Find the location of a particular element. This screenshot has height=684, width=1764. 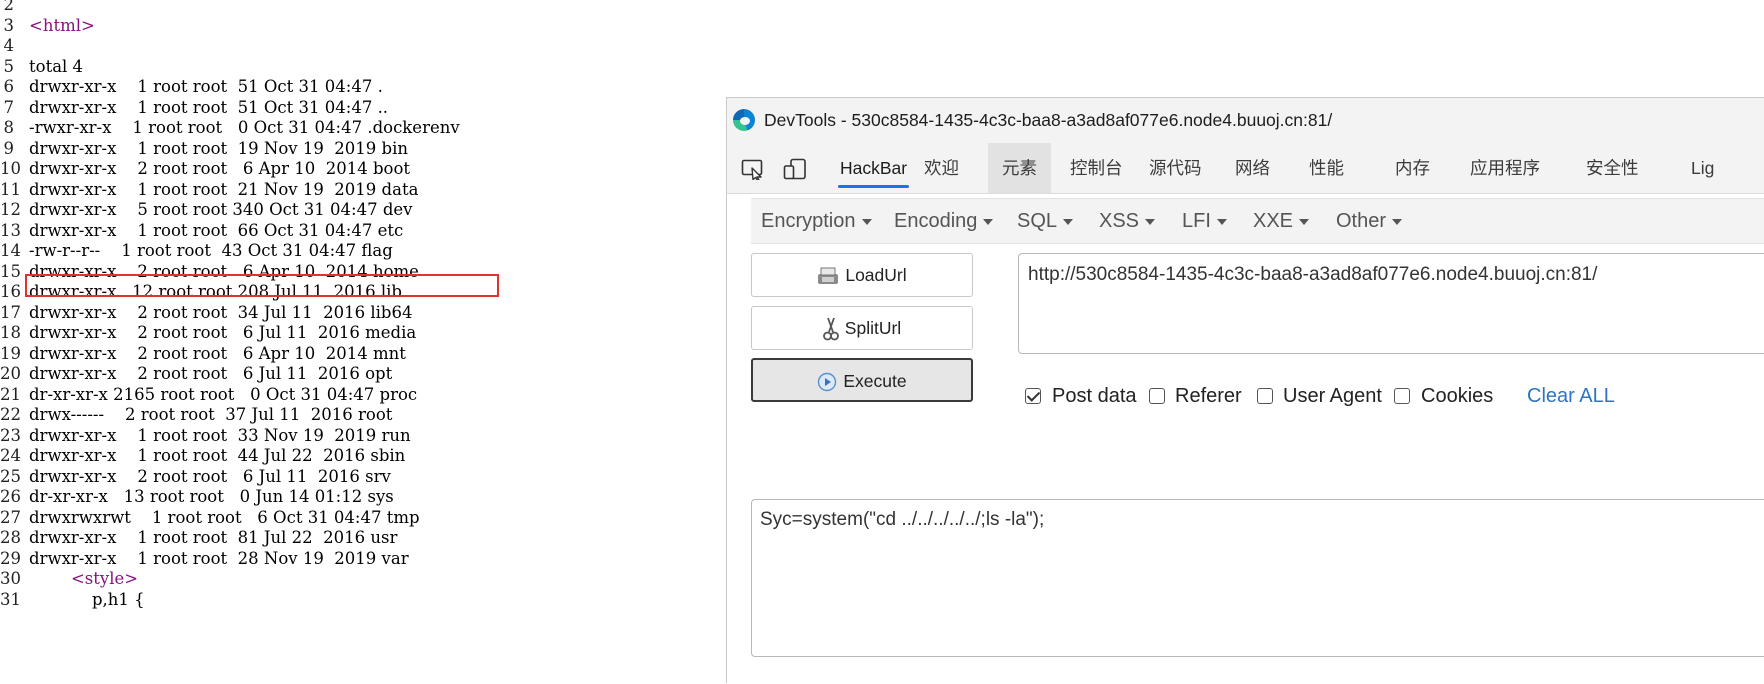

cookies-checkbox is located at coordinates (1402, 396).